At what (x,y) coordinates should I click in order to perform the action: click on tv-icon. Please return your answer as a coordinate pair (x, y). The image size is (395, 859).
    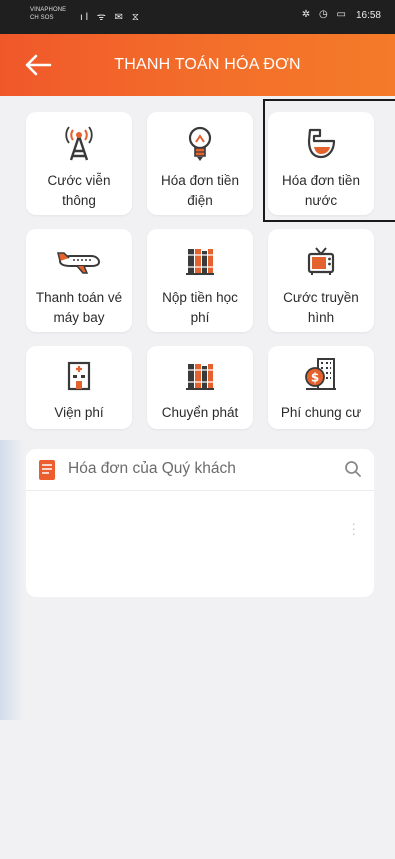
    Looking at the image, I should click on (321, 261).